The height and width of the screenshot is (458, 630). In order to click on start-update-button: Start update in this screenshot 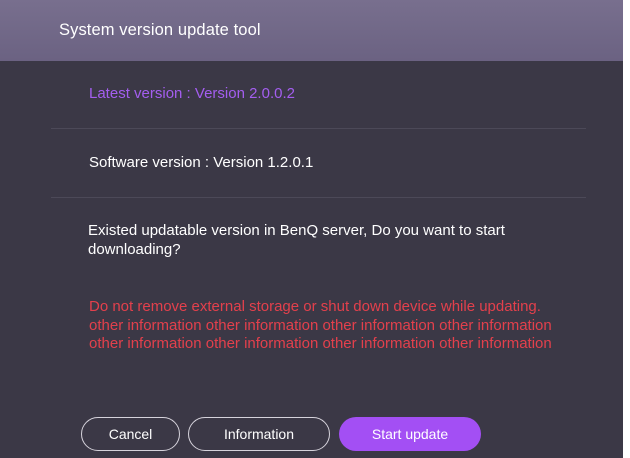, I will do `click(410, 434)`.